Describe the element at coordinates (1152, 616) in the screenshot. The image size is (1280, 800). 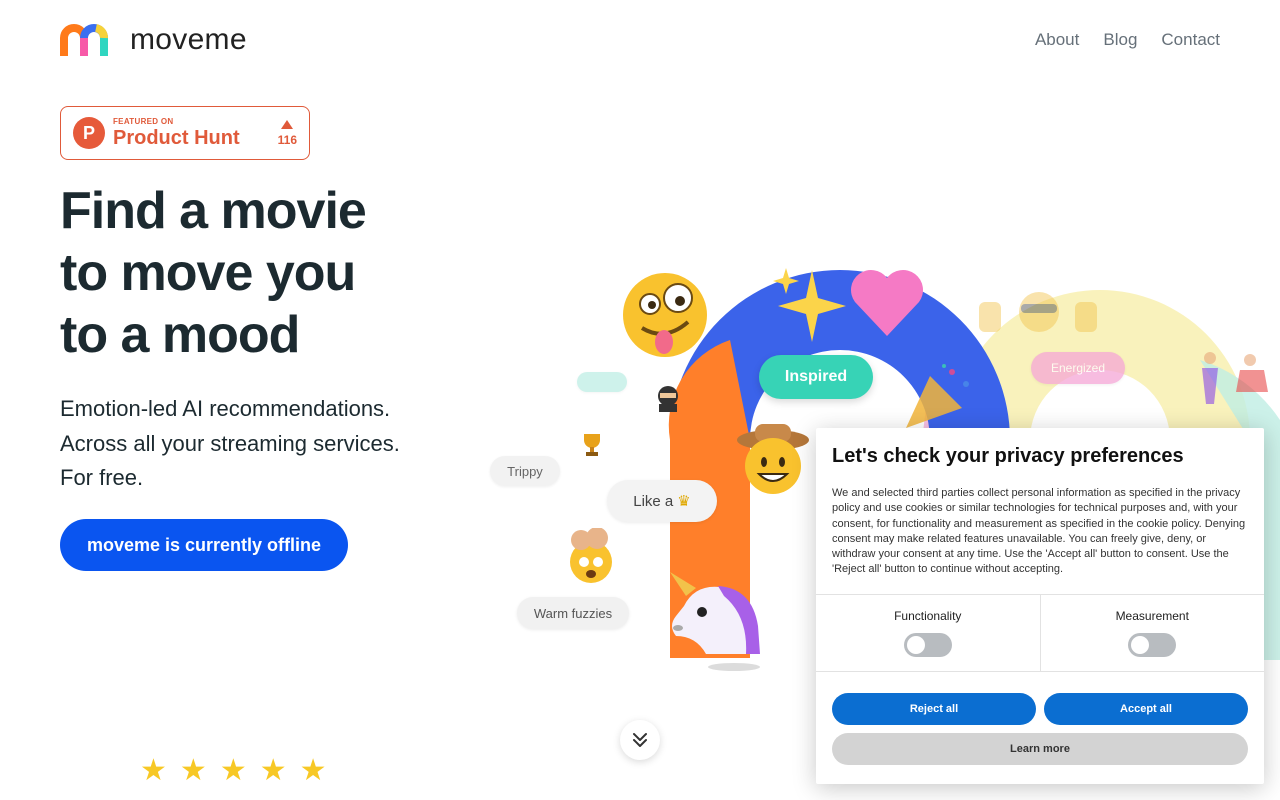
I see `pref-measurement-label: Measurement` at that location.